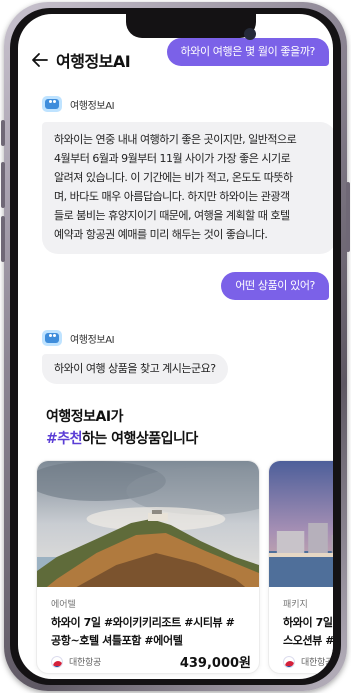 Image resolution: width=351 pixels, height=693 pixels. Describe the element at coordinates (3, 133) in the screenshot. I see `silent-switch` at that location.